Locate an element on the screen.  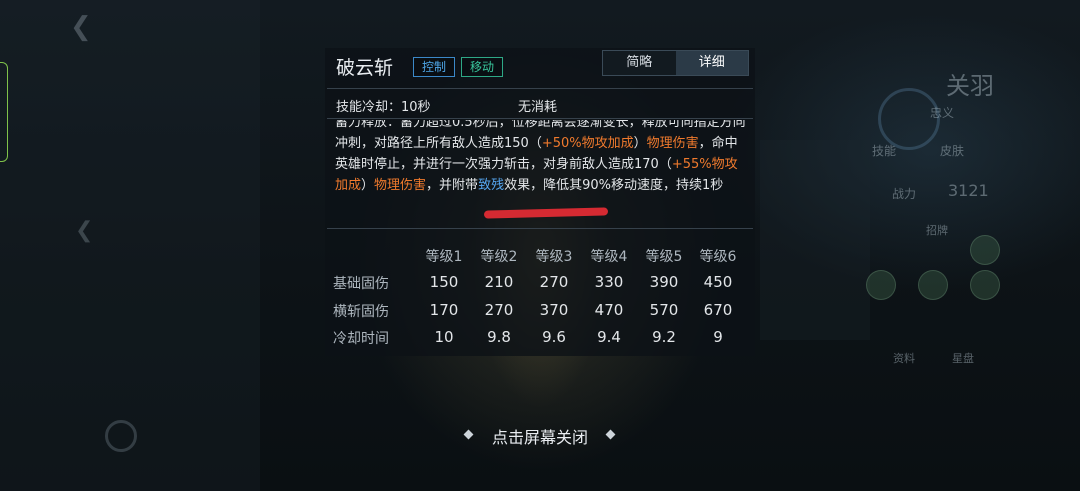
background-hero-name: 关羽 is located at coordinates (970, 86).